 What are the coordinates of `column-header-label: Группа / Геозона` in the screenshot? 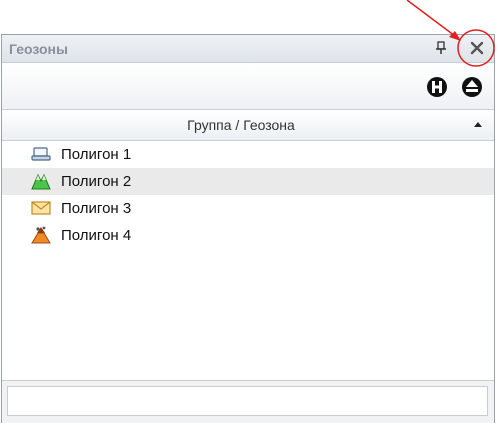 It's located at (241, 125).